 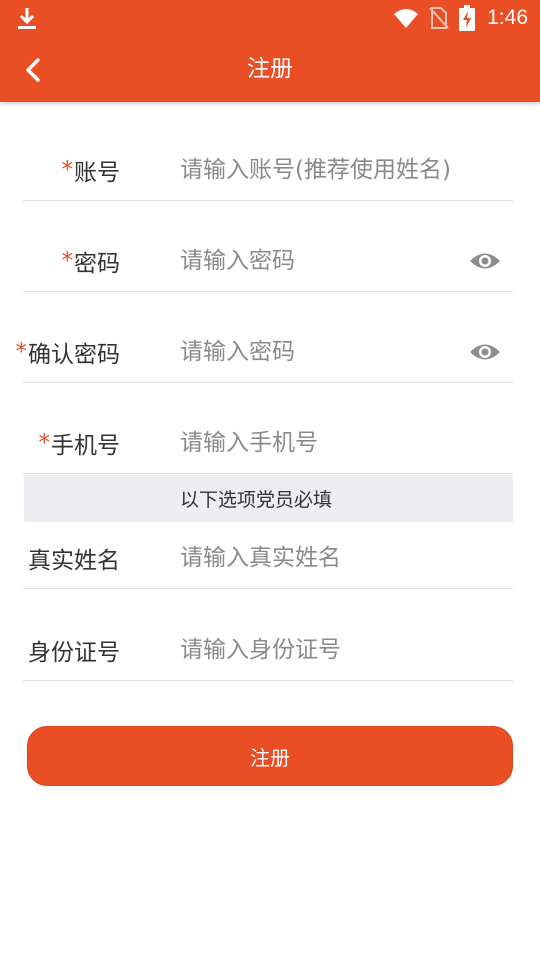 I want to click on id-number-row: 身份证号, so click(x=268, y=650).